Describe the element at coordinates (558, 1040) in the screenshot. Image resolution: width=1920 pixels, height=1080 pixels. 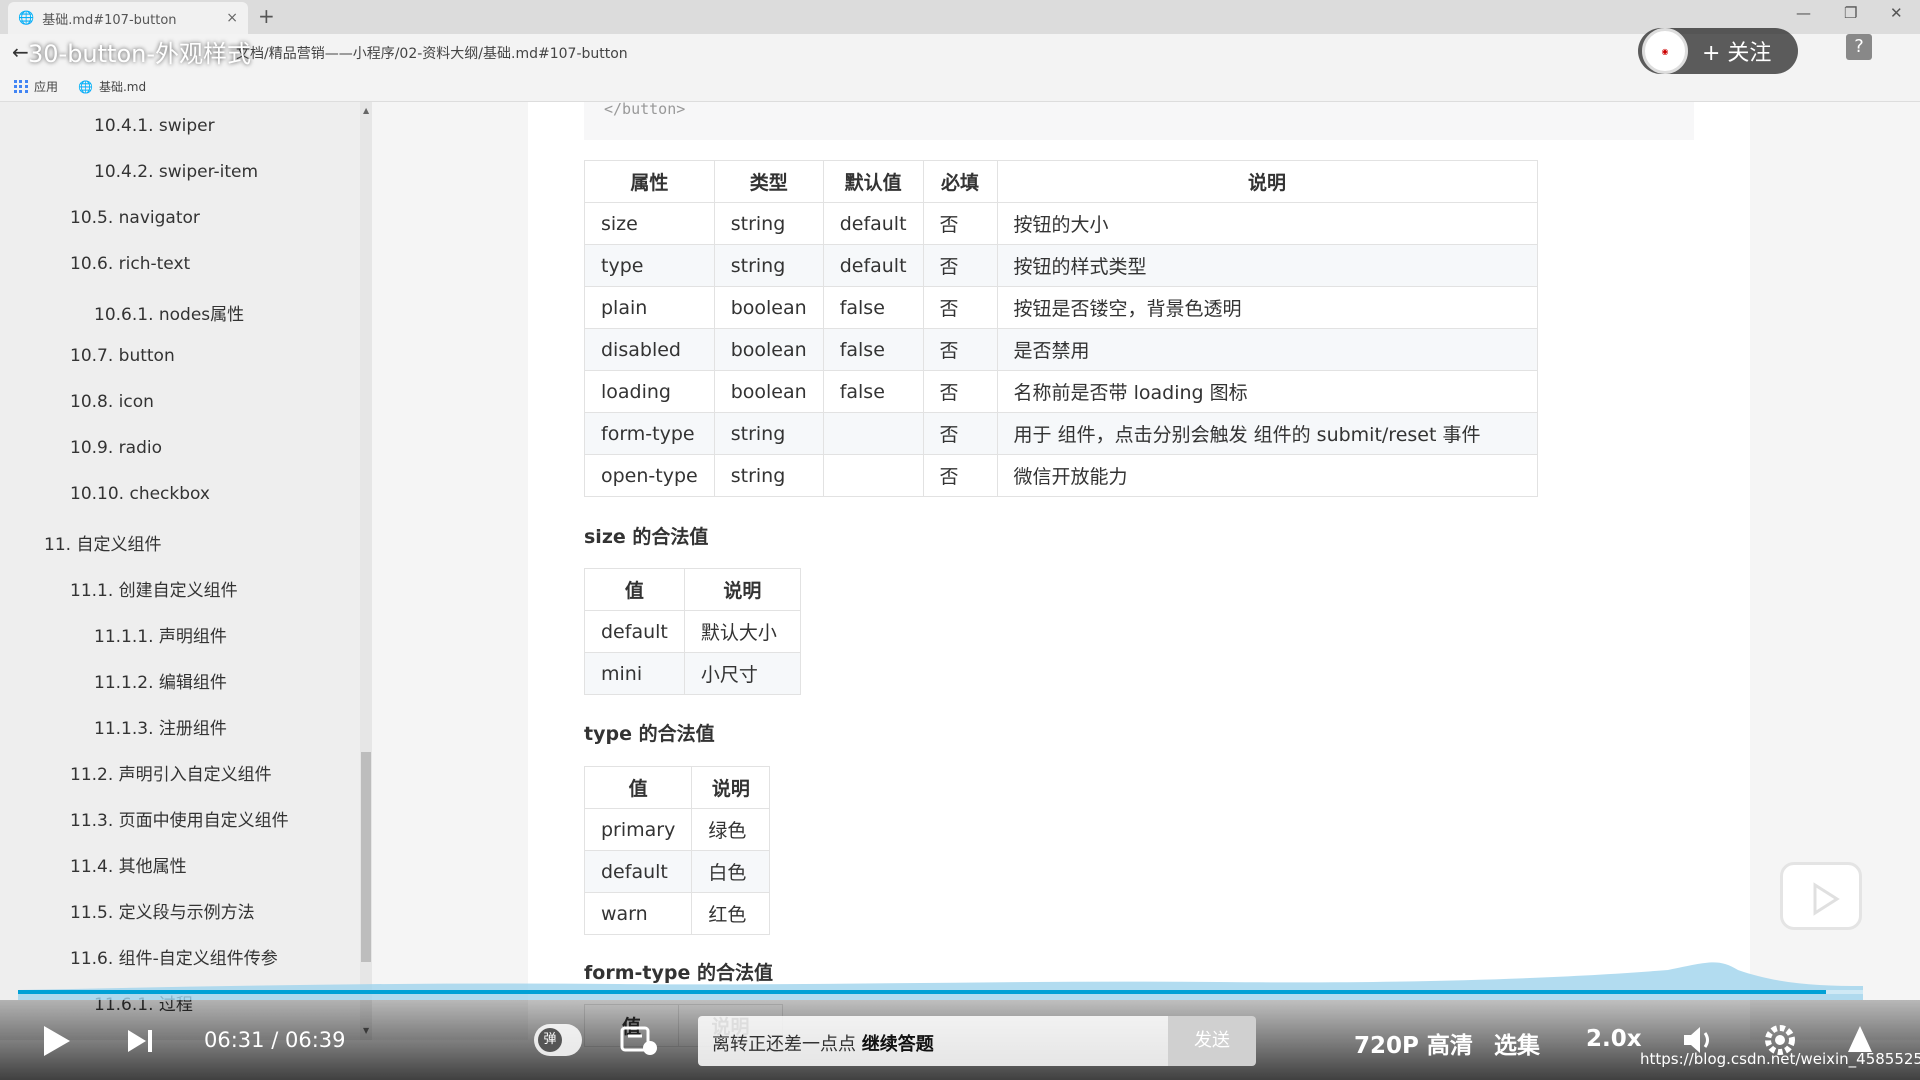
I see `danmu-toggle: 弹` at that location.